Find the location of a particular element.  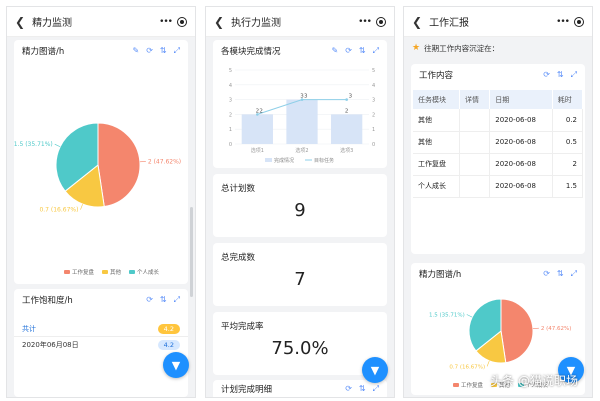

table-row: 工作复盘 2020-06-08 2 is located at coordinates (498, 164).